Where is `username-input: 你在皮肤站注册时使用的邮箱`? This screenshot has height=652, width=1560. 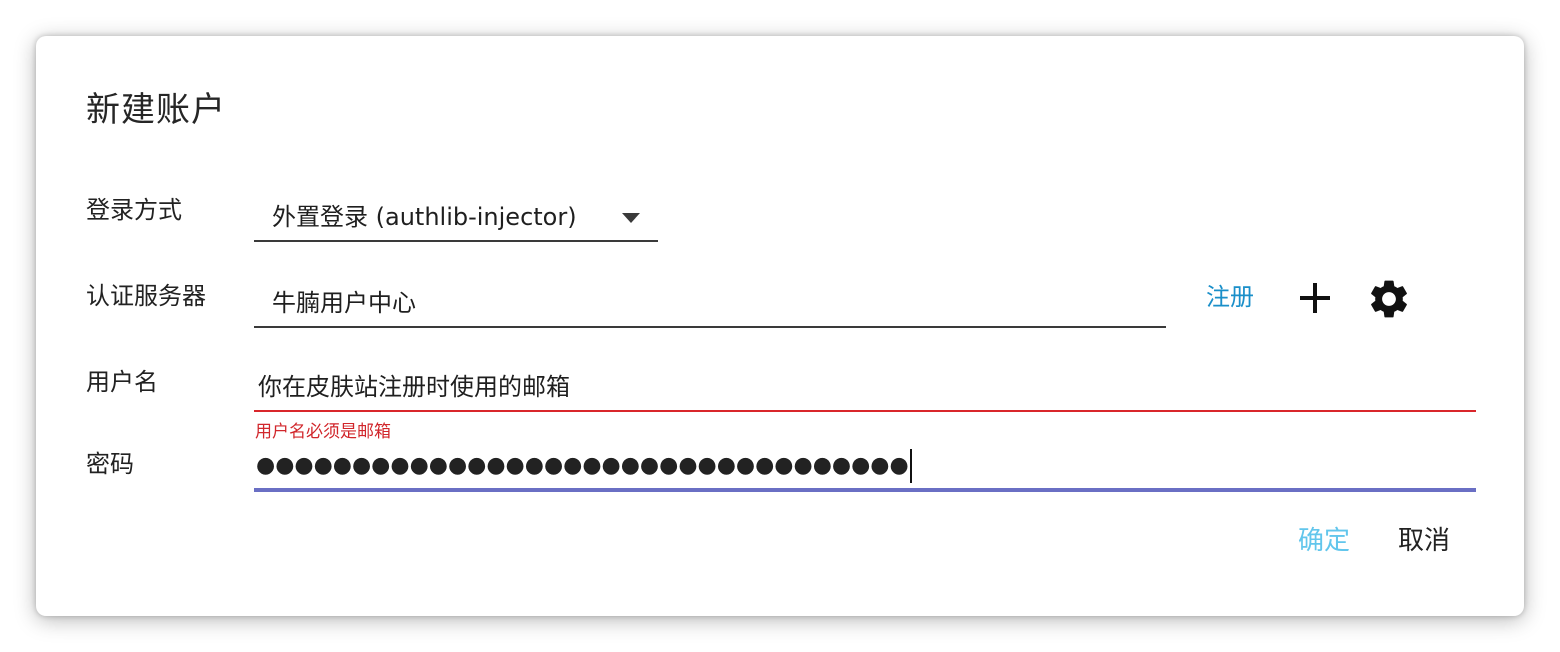 username-input: 你在皮肤站注册时使用的邮箱 is located at coordinates (865, 388).